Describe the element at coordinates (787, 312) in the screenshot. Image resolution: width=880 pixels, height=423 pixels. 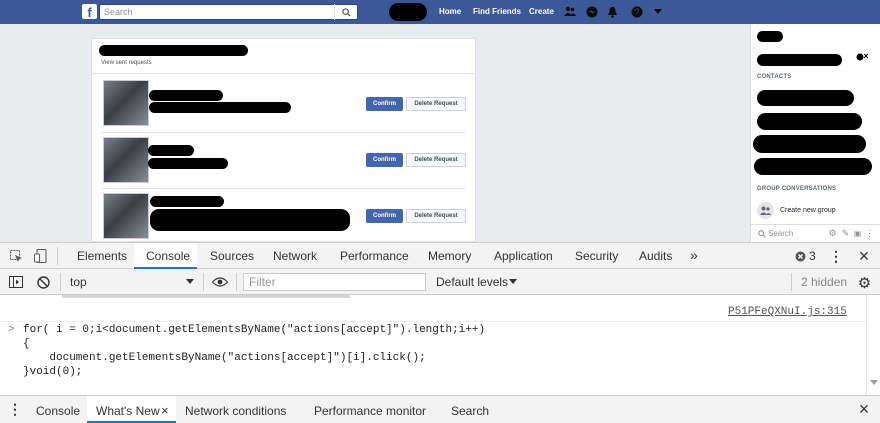
I see `source-location-link: P51PFeQXNuI.js:315` at that location.